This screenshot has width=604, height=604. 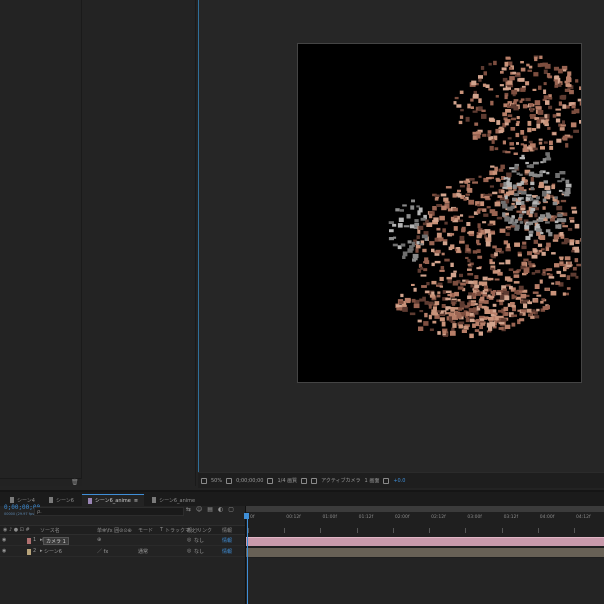 I want to click on layer-name: カメラ 1, so click(x=56, y=541).